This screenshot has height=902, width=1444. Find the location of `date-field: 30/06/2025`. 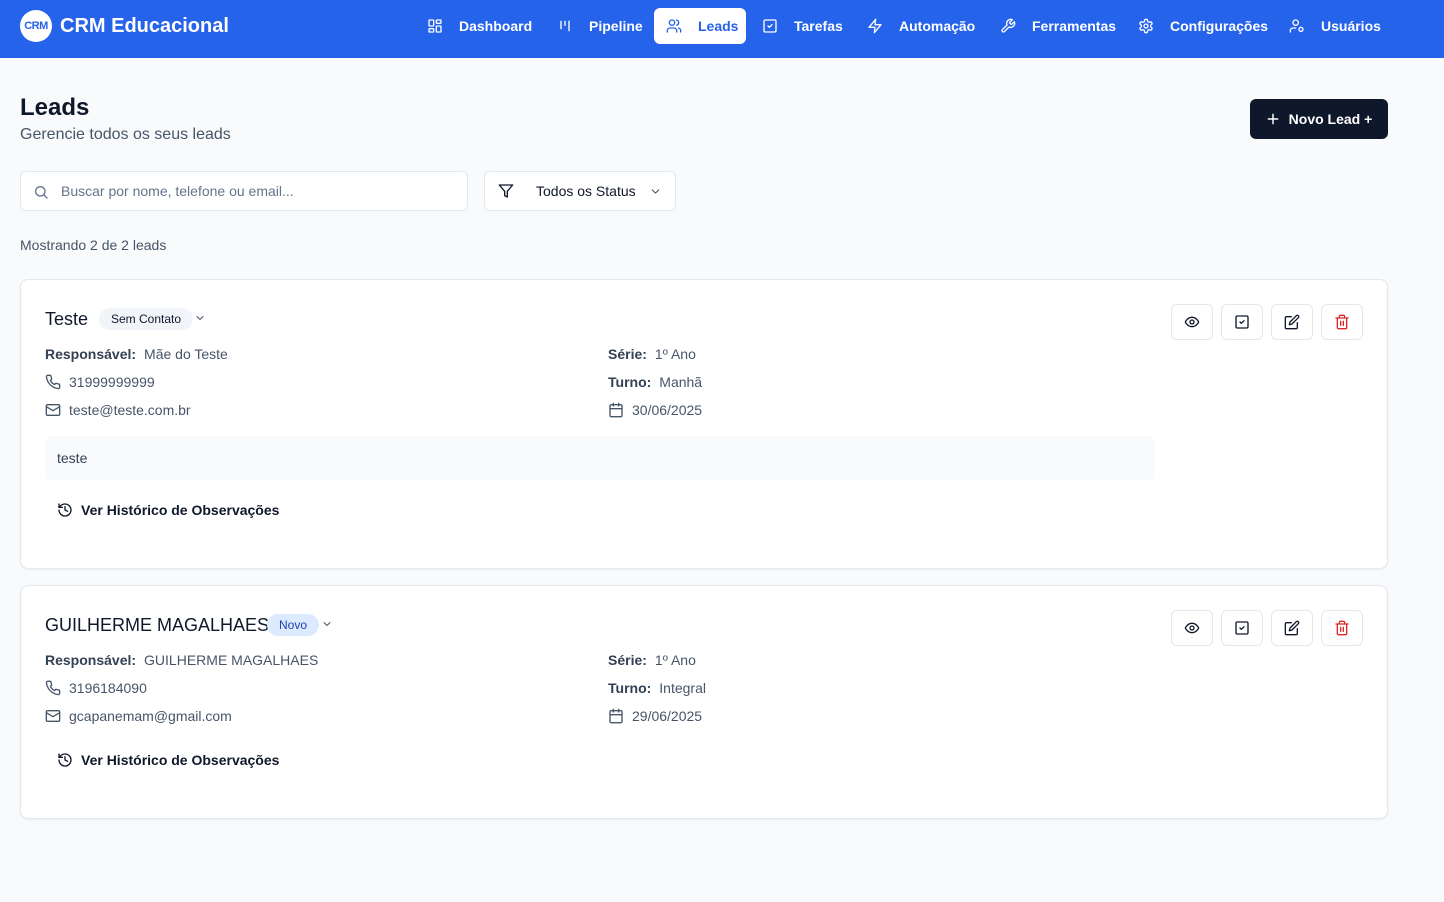

date-field: 30/06/2025 is located at coordinates (655, 410).